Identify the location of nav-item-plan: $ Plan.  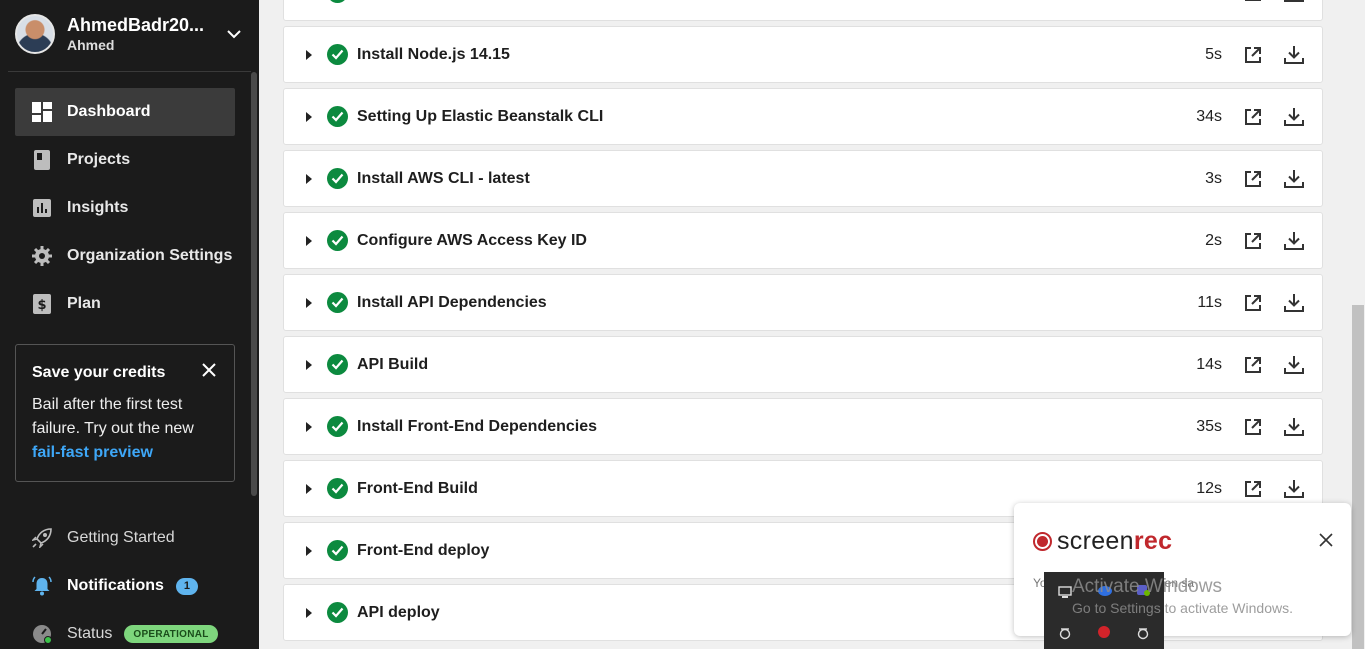
(125, 304).